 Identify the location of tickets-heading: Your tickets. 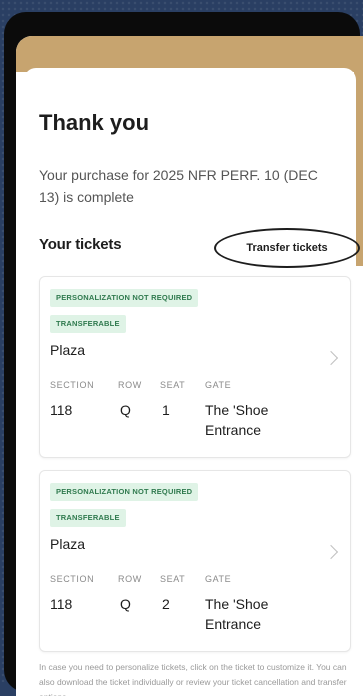
(80, 244).